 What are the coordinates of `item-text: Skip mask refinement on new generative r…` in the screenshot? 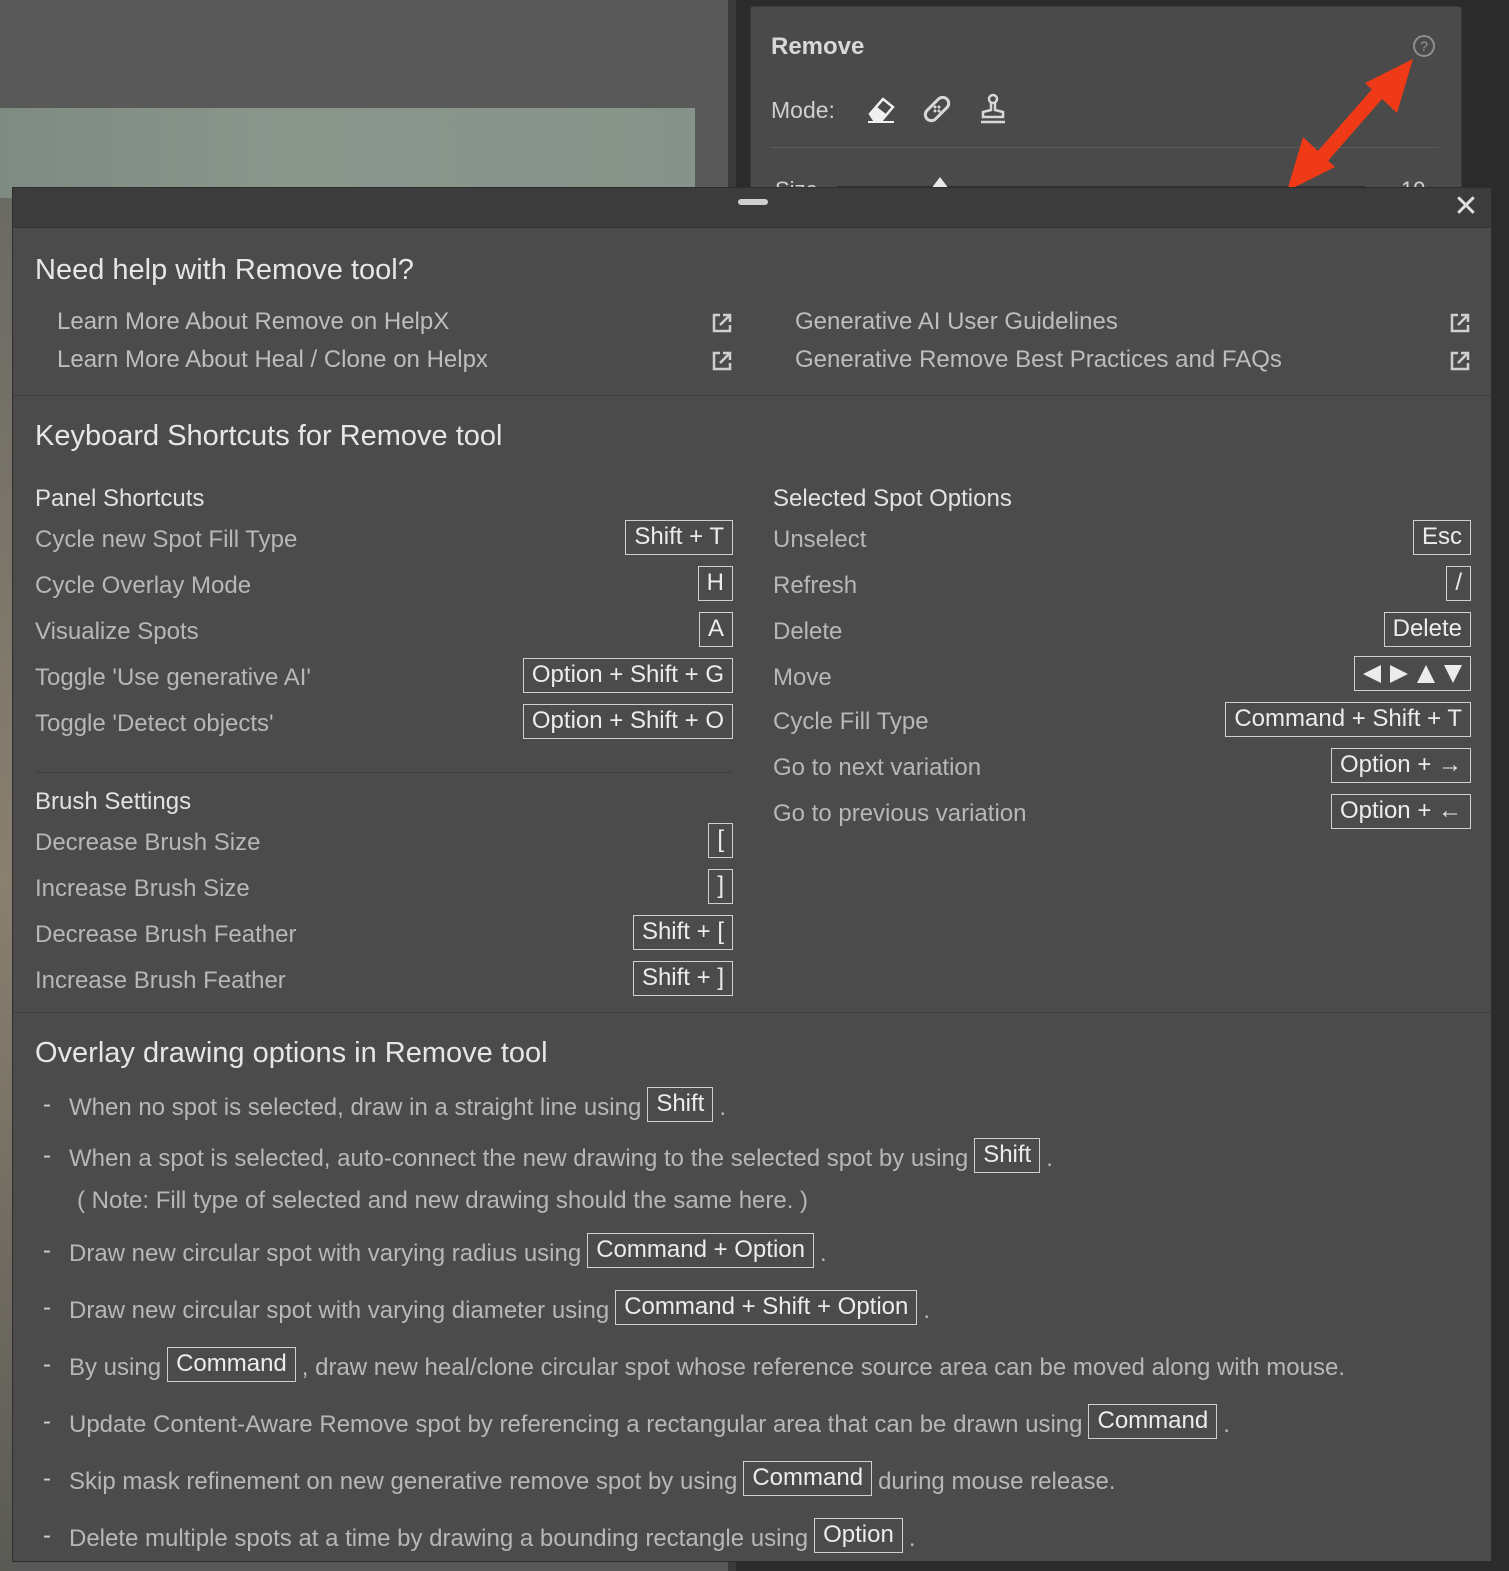 It's located at (403, 1481).